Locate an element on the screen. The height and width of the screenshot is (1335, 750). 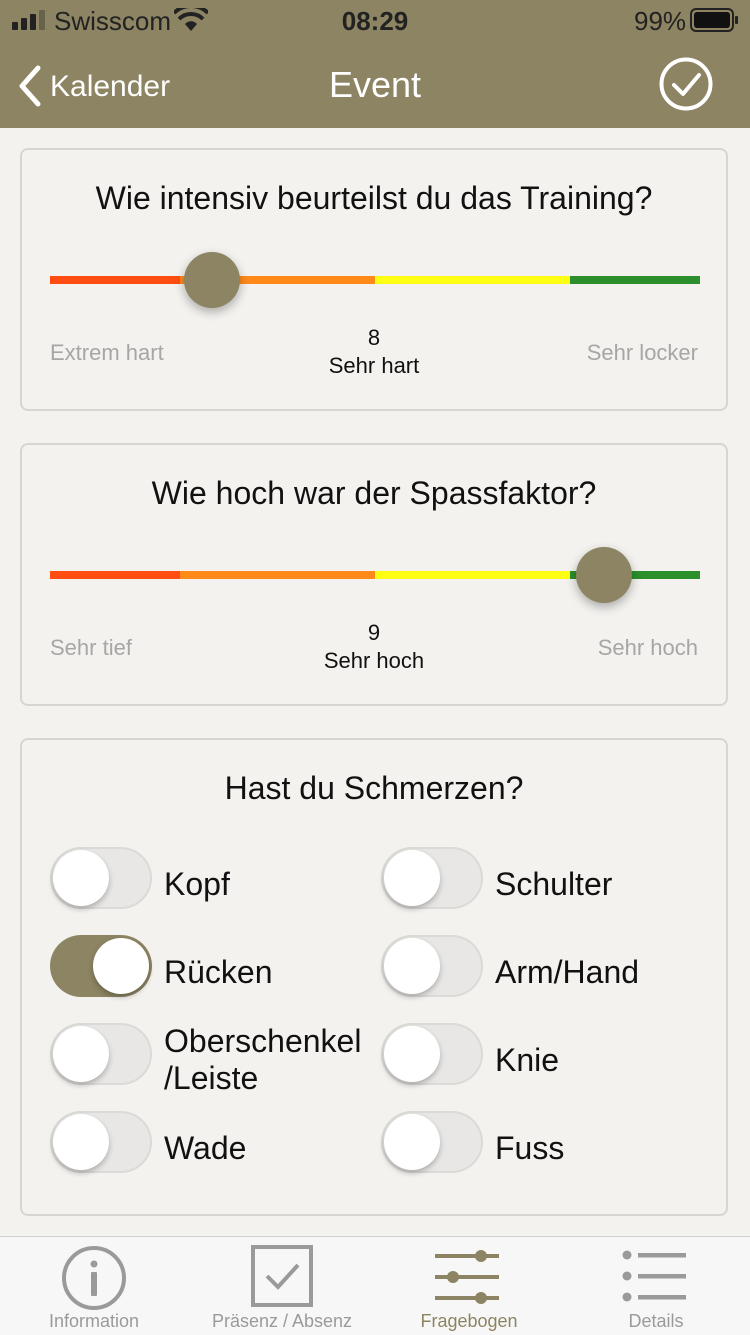
tab-details: Details is located at coordinates (656, 1286).